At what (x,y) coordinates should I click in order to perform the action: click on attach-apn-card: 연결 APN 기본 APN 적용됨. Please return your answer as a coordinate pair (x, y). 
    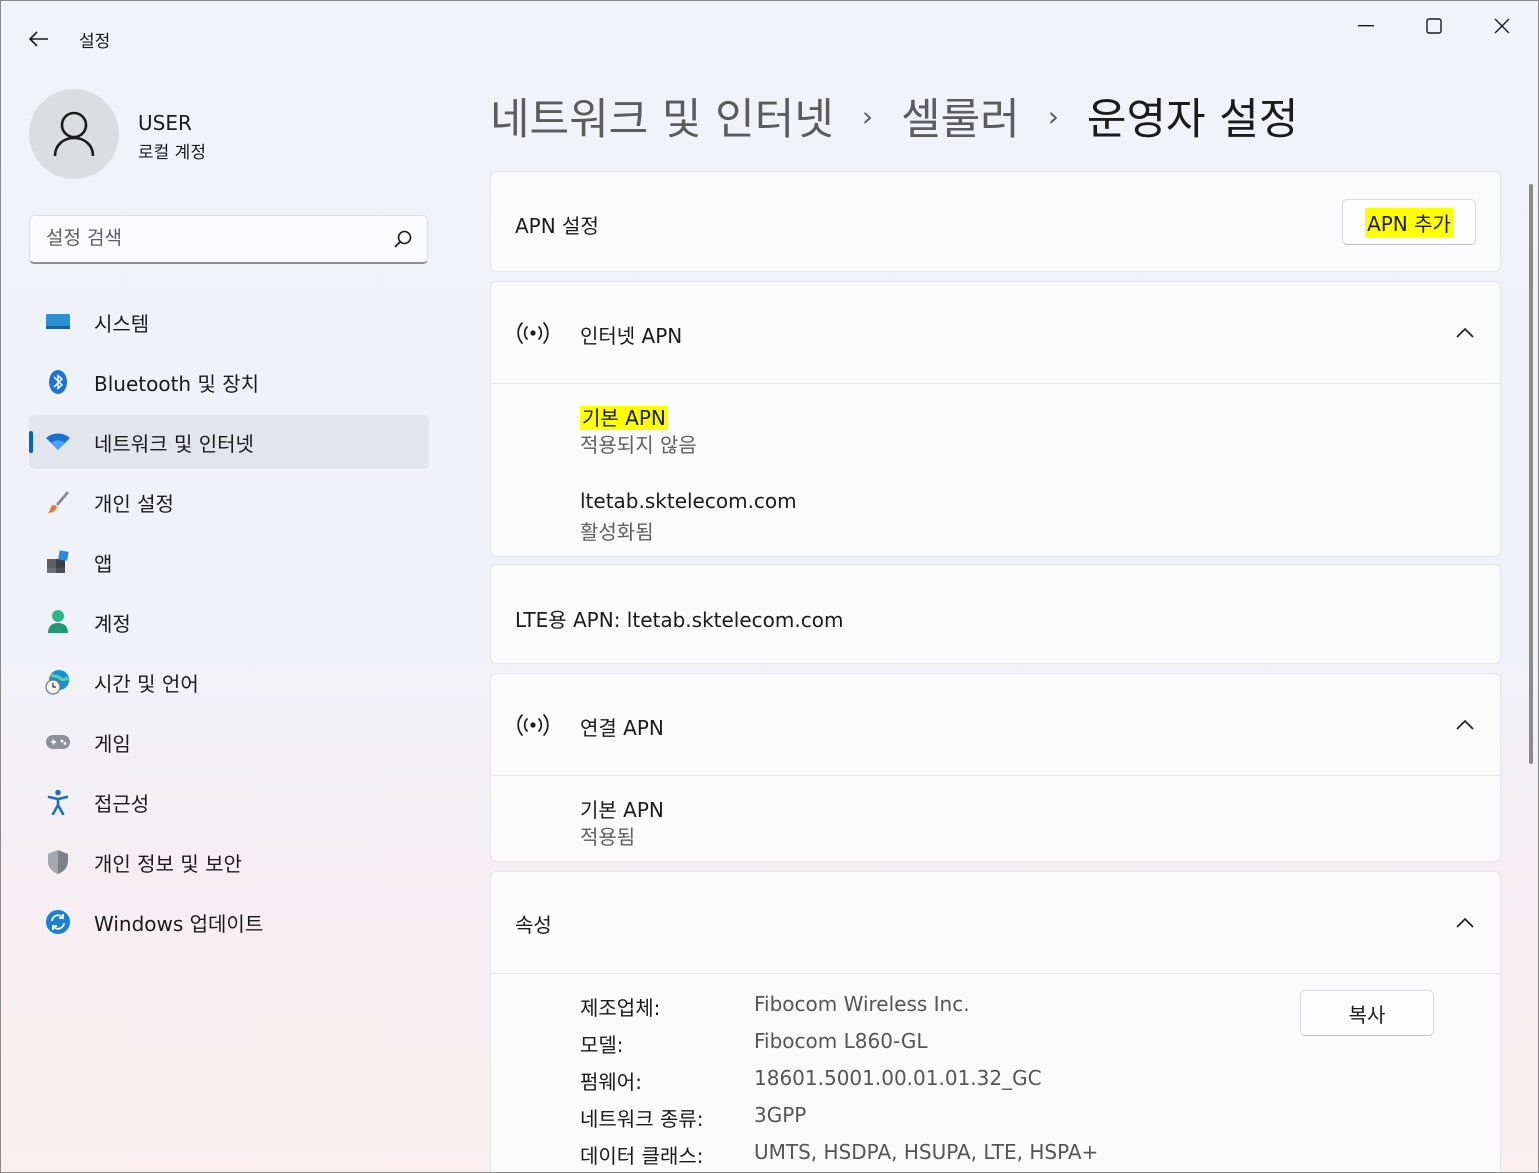
    Looking at the image, I should click on (995, 767).